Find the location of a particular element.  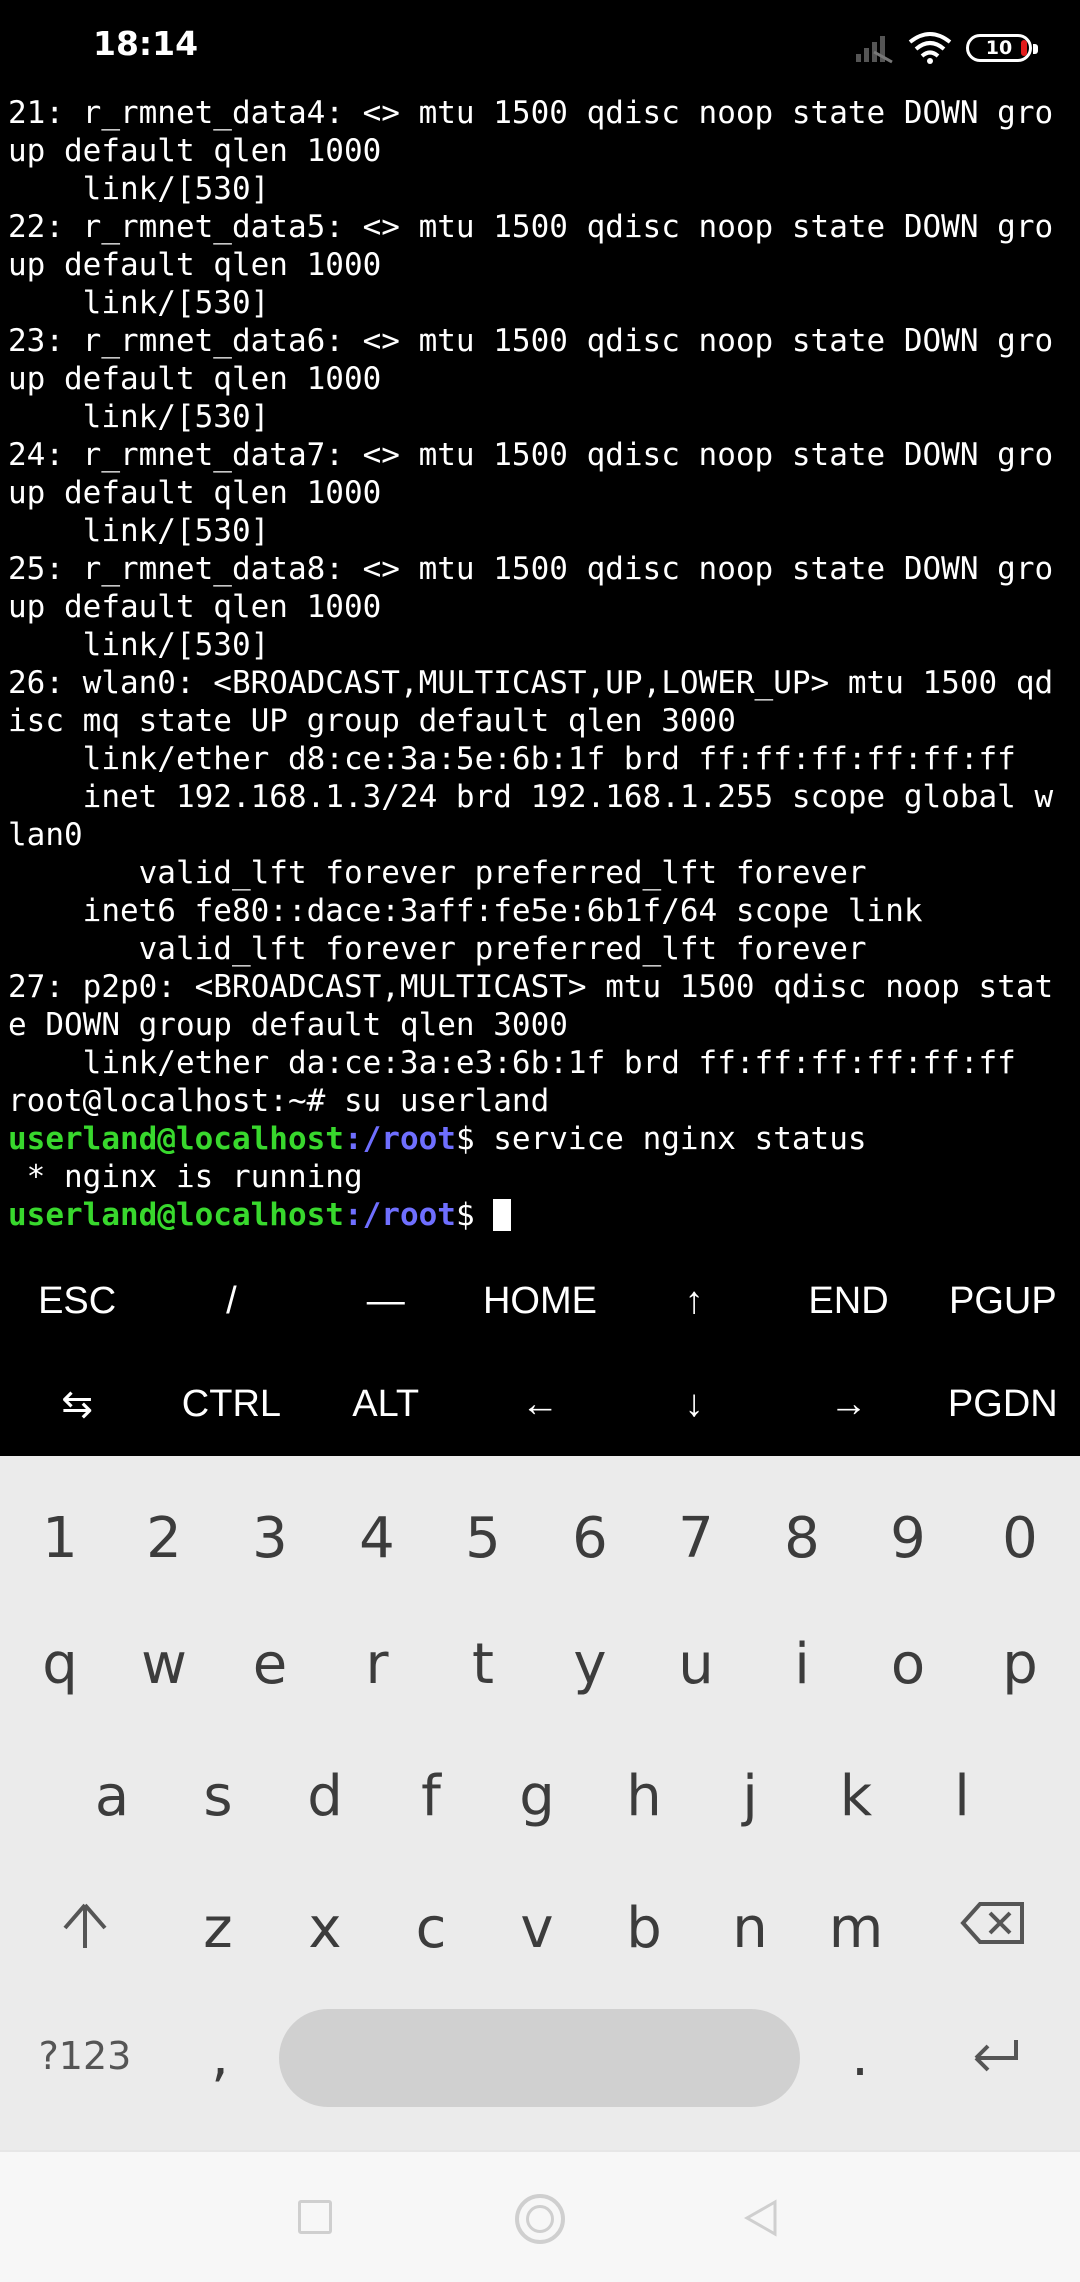

extra-key: ALT is located at coordinates (386, 1404).